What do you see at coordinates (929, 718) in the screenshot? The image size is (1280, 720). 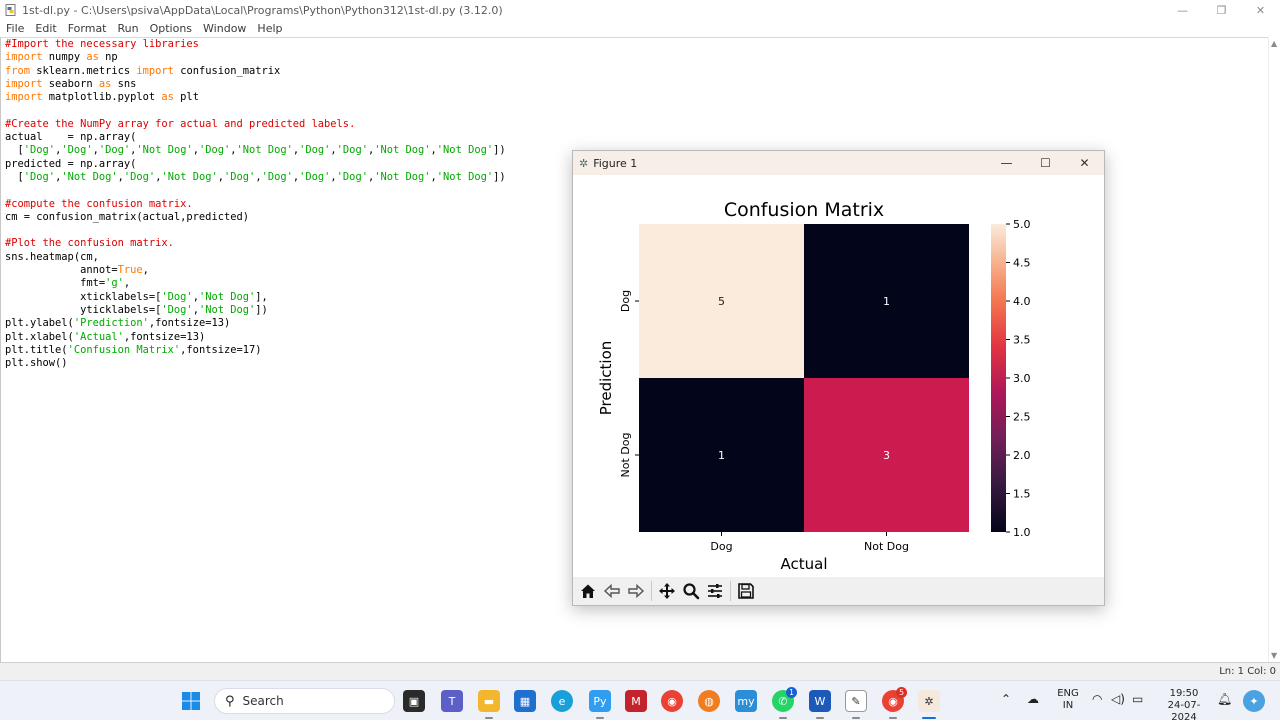 I see `active-indicator` at bounding box center [929, 718].